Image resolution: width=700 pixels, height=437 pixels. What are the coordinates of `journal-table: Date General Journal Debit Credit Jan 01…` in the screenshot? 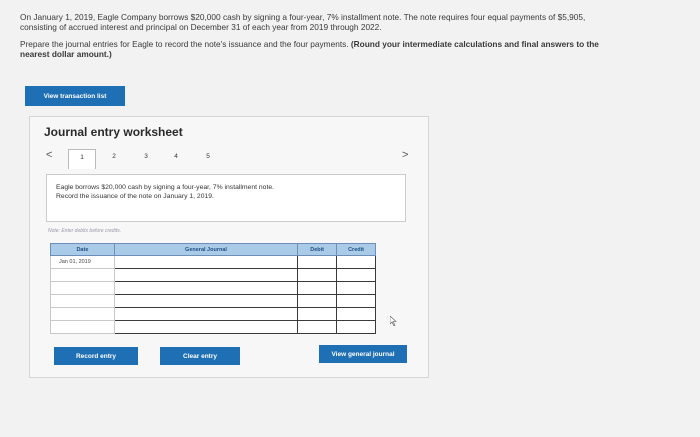 It's located at (213, 288).